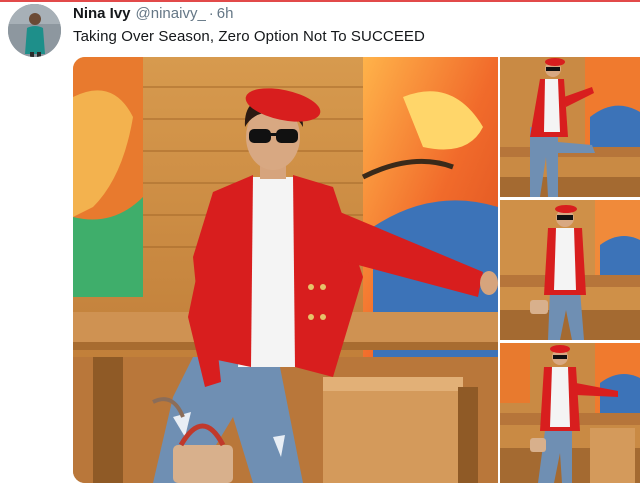 Image resolution: width=640 pixels, height=486 pixels. I want to click on avatar-image, so click(34, 30).